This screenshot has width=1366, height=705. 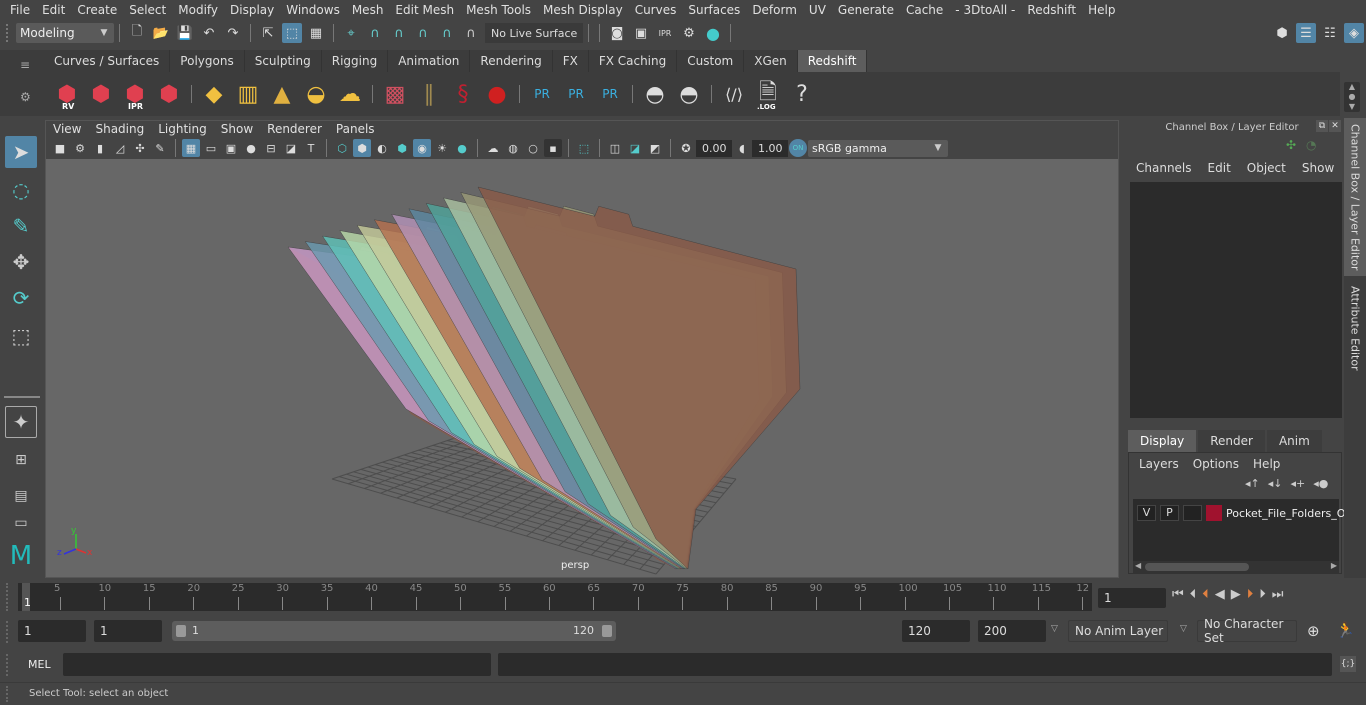 What do you see at coordinates (209, 33) in the screenshot?
I see `undo-icon: ↶` at bounding box center [209, 33].